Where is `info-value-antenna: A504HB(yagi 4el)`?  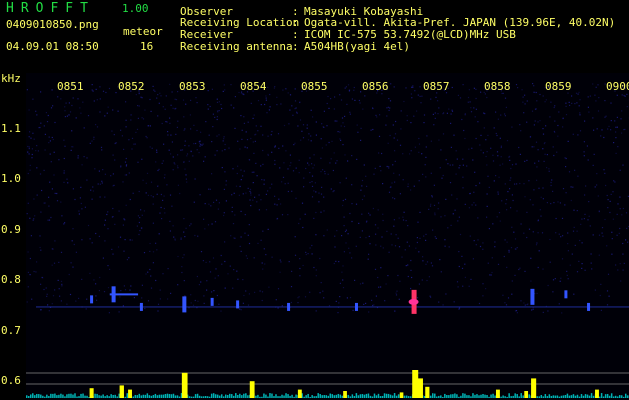
info-value-antenna: A504HB(yagi 4el) is located at coordinates (357, 46).